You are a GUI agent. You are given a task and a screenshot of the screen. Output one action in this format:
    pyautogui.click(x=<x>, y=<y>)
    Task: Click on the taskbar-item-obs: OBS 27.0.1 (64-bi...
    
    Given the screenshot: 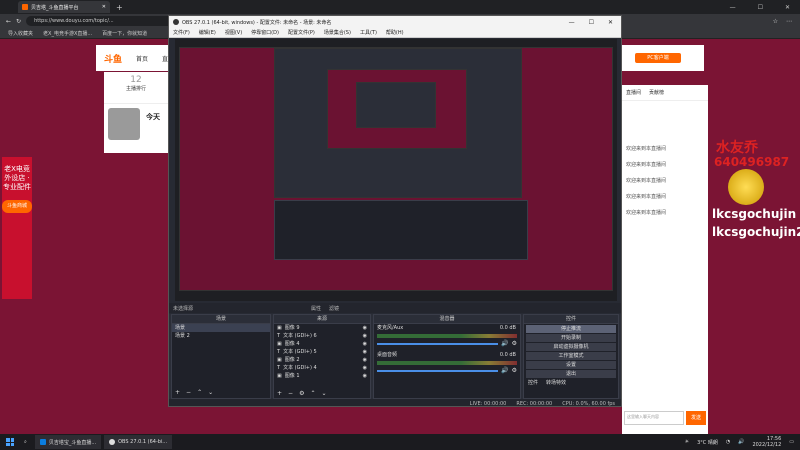 What is the action you would take?
    pyautogui.click(x=138, y=442)
    